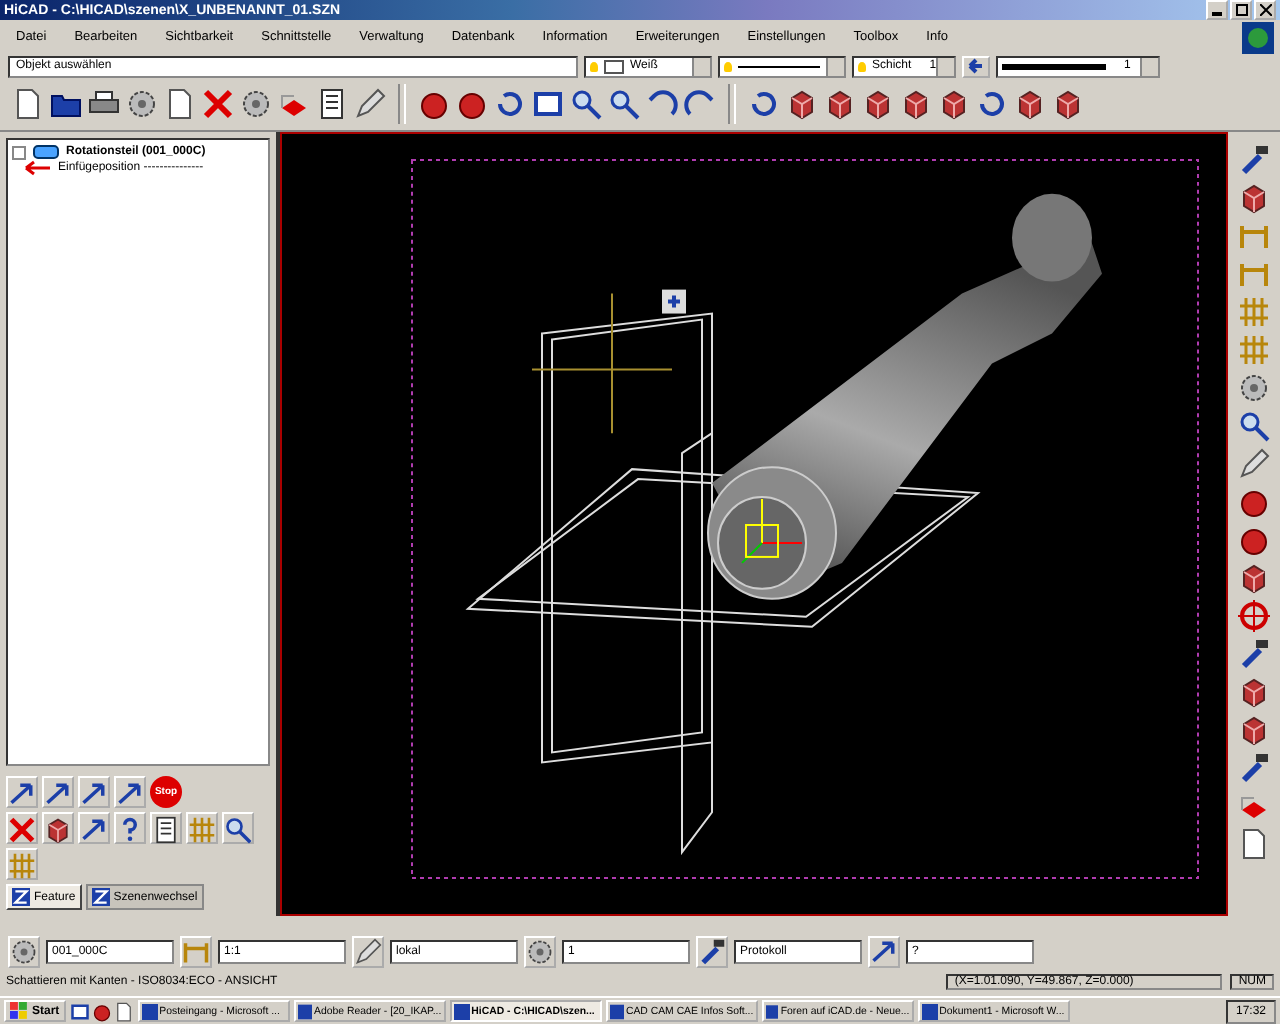 The image size is (1280, 1024). What do you see at coordinates (772, 531) in the screenshot?
I see `axis-triad-drawing` at bounding box center [772, 531].